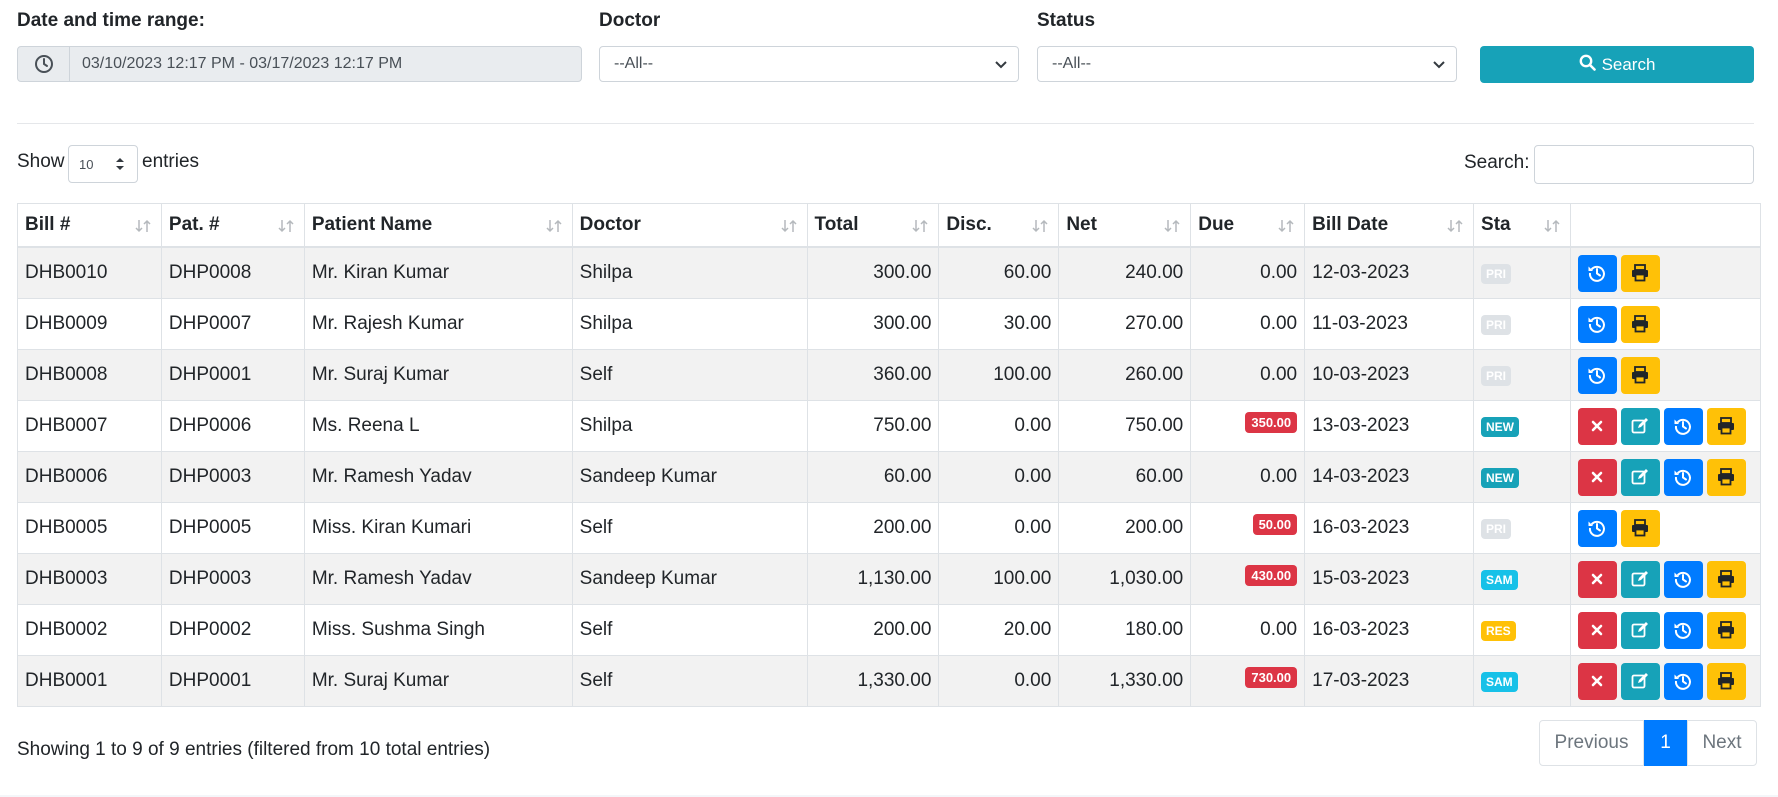 The height and width of the screenshot is (797, 1778). I want to click on column-header-patient-no: Pat. #, so click(232, 225).